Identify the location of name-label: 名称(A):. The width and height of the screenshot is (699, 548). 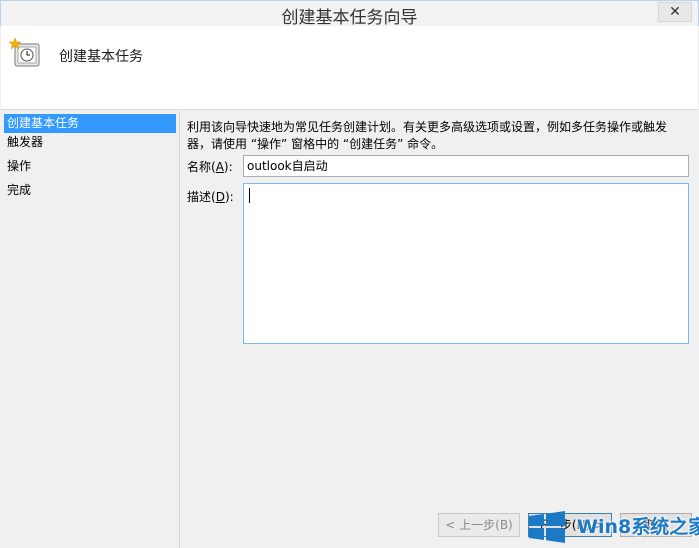
(210, 167).